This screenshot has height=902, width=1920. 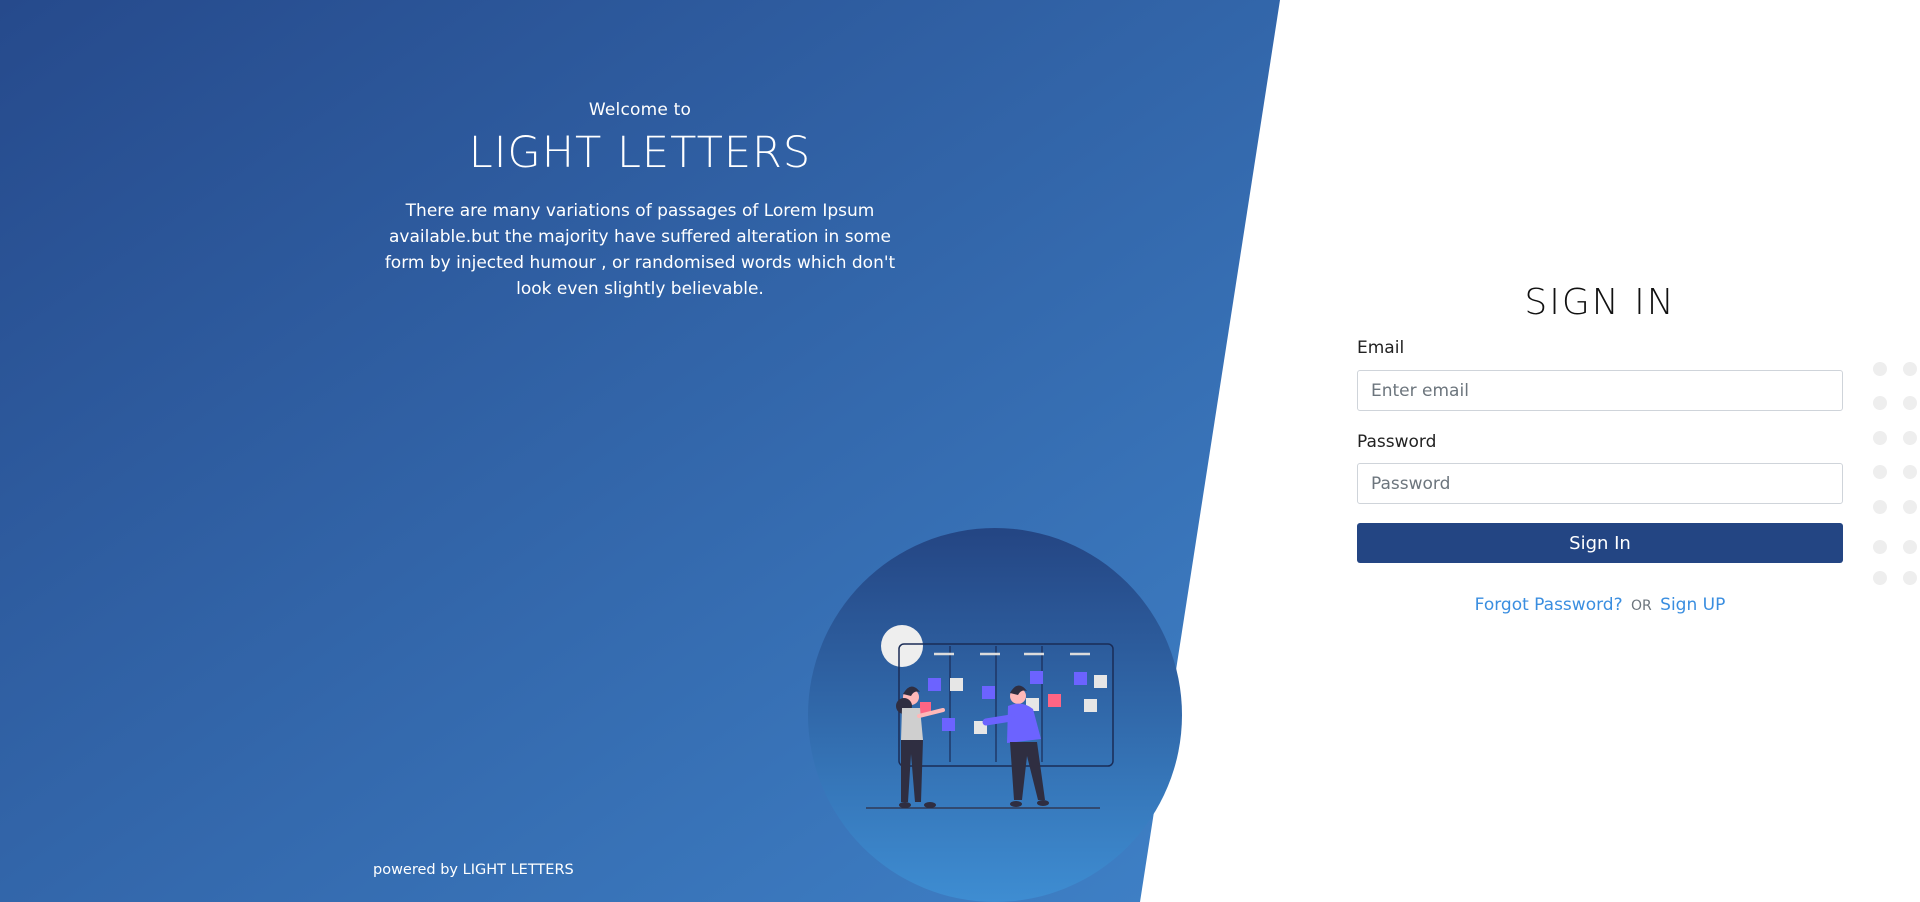 What do you see at coordinates (1549, 605) in the screenshot?
I see `forgot-password-link: Forgot Password?` at bounding box center [1549, 605].